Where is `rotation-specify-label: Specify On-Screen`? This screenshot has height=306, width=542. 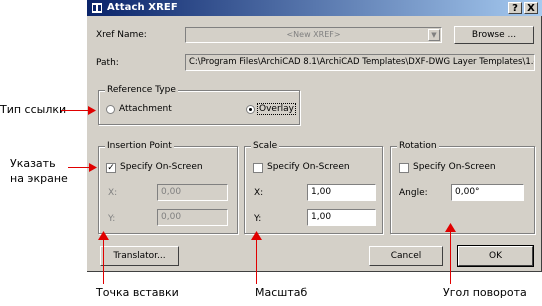
rotation-specify-label: Specify On-Screen is located at coordinates (454, 167).